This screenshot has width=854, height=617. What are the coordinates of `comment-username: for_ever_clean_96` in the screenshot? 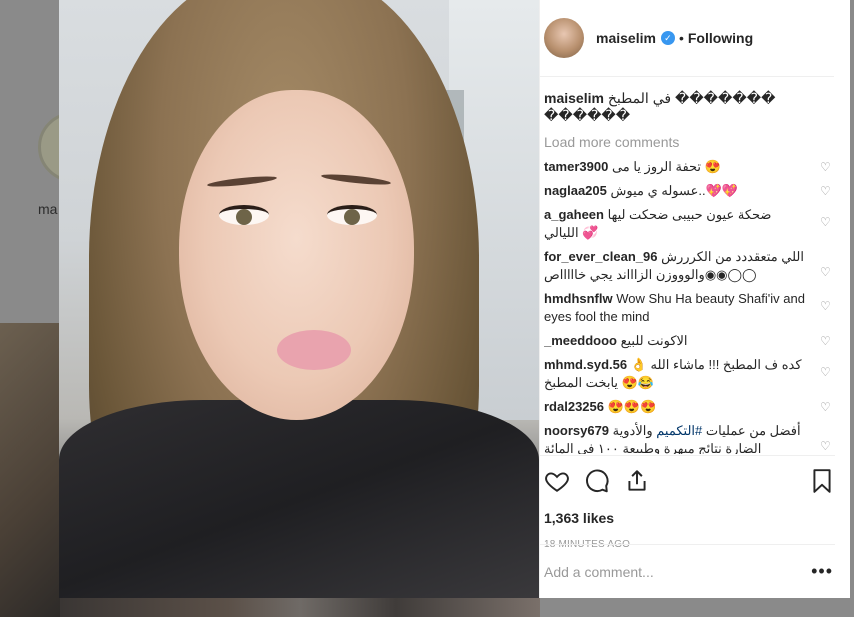 It's located at (600, 256).